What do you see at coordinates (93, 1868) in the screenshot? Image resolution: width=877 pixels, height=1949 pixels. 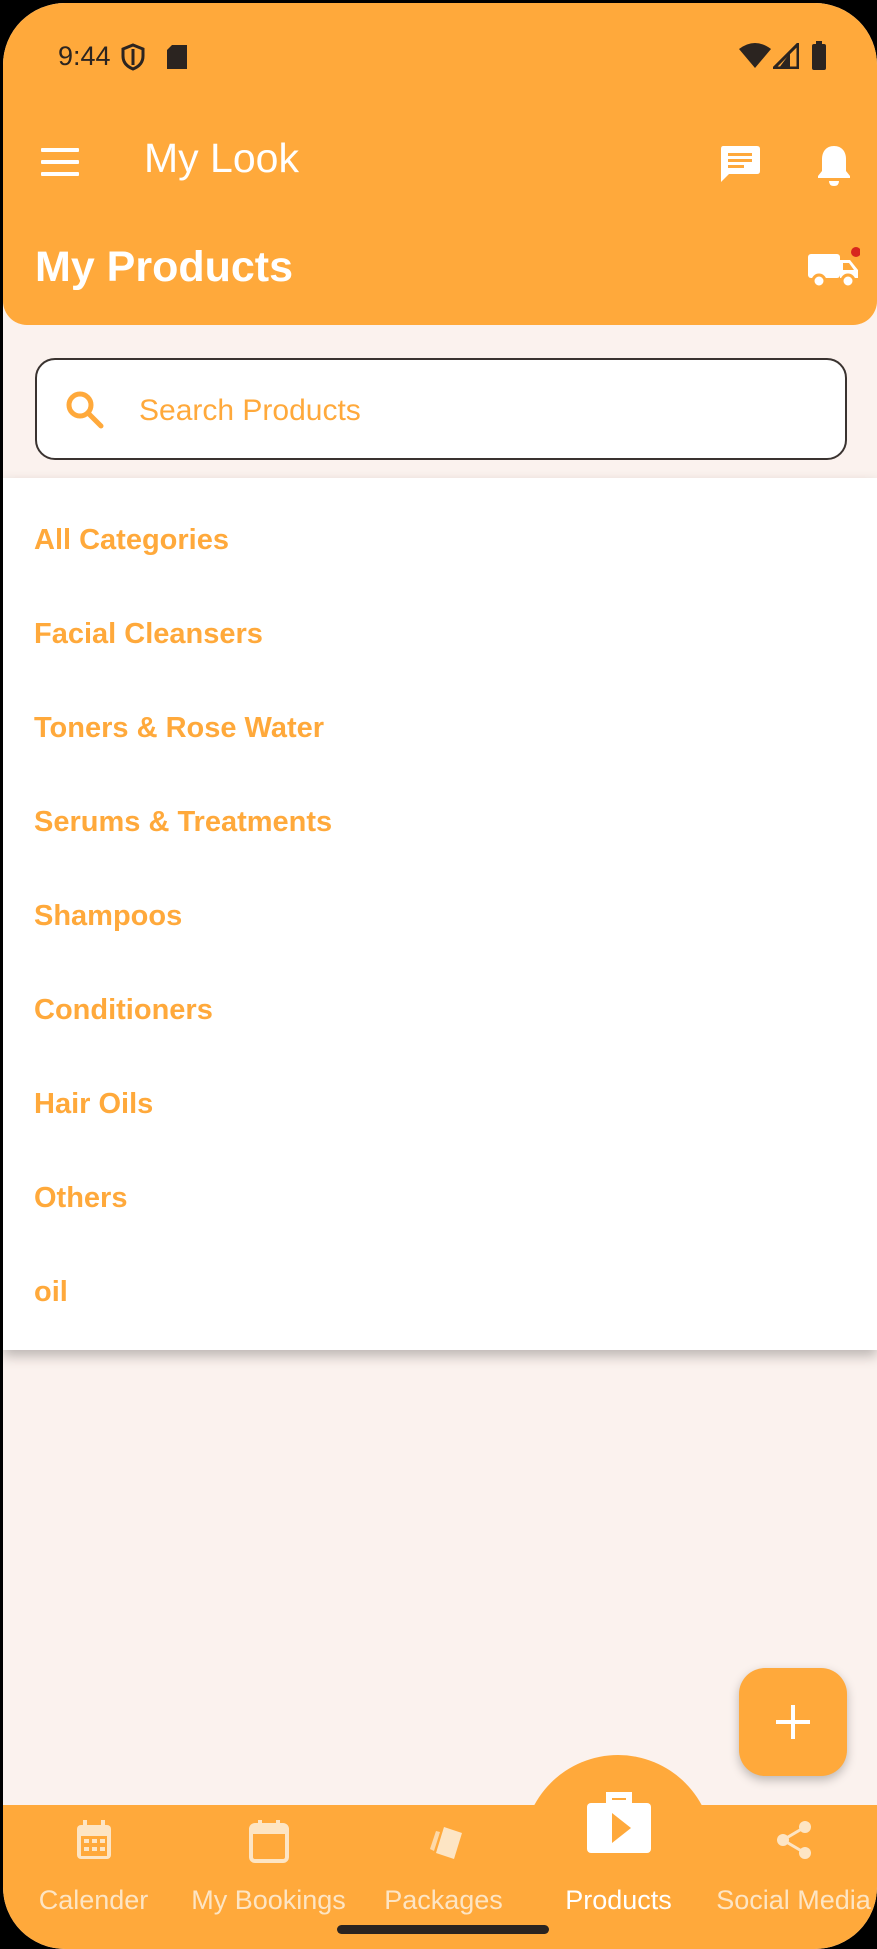 I see `nav-item-calender: Calender` at bounding box center [93, 1868].